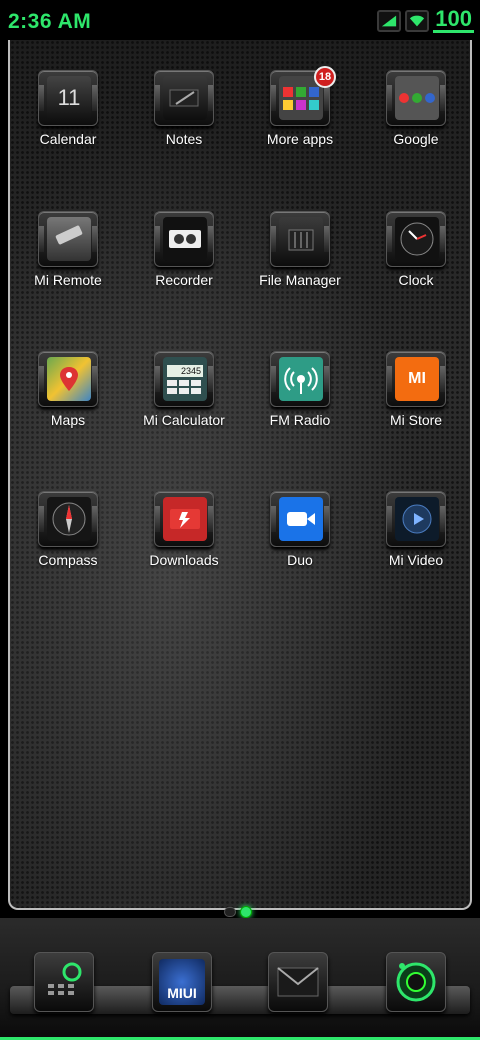  I want to click on app-label: Mi Store, so click(416, 420).